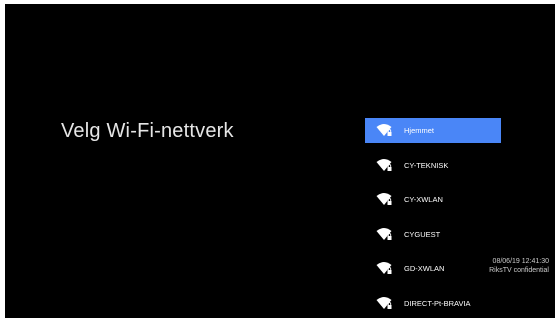 The height and width of the screenshot is (323, 560). I want to click on wifi-item-label: Hjemmet, so click(419, 130).